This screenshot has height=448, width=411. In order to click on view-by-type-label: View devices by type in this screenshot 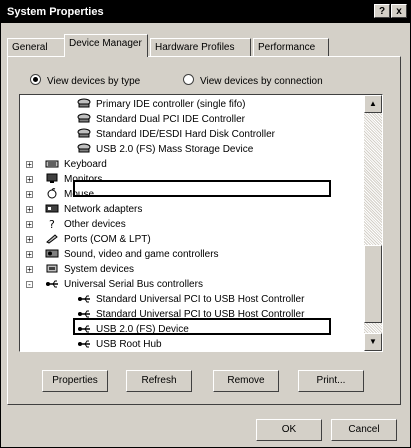, I will do `click(94, 81)`.